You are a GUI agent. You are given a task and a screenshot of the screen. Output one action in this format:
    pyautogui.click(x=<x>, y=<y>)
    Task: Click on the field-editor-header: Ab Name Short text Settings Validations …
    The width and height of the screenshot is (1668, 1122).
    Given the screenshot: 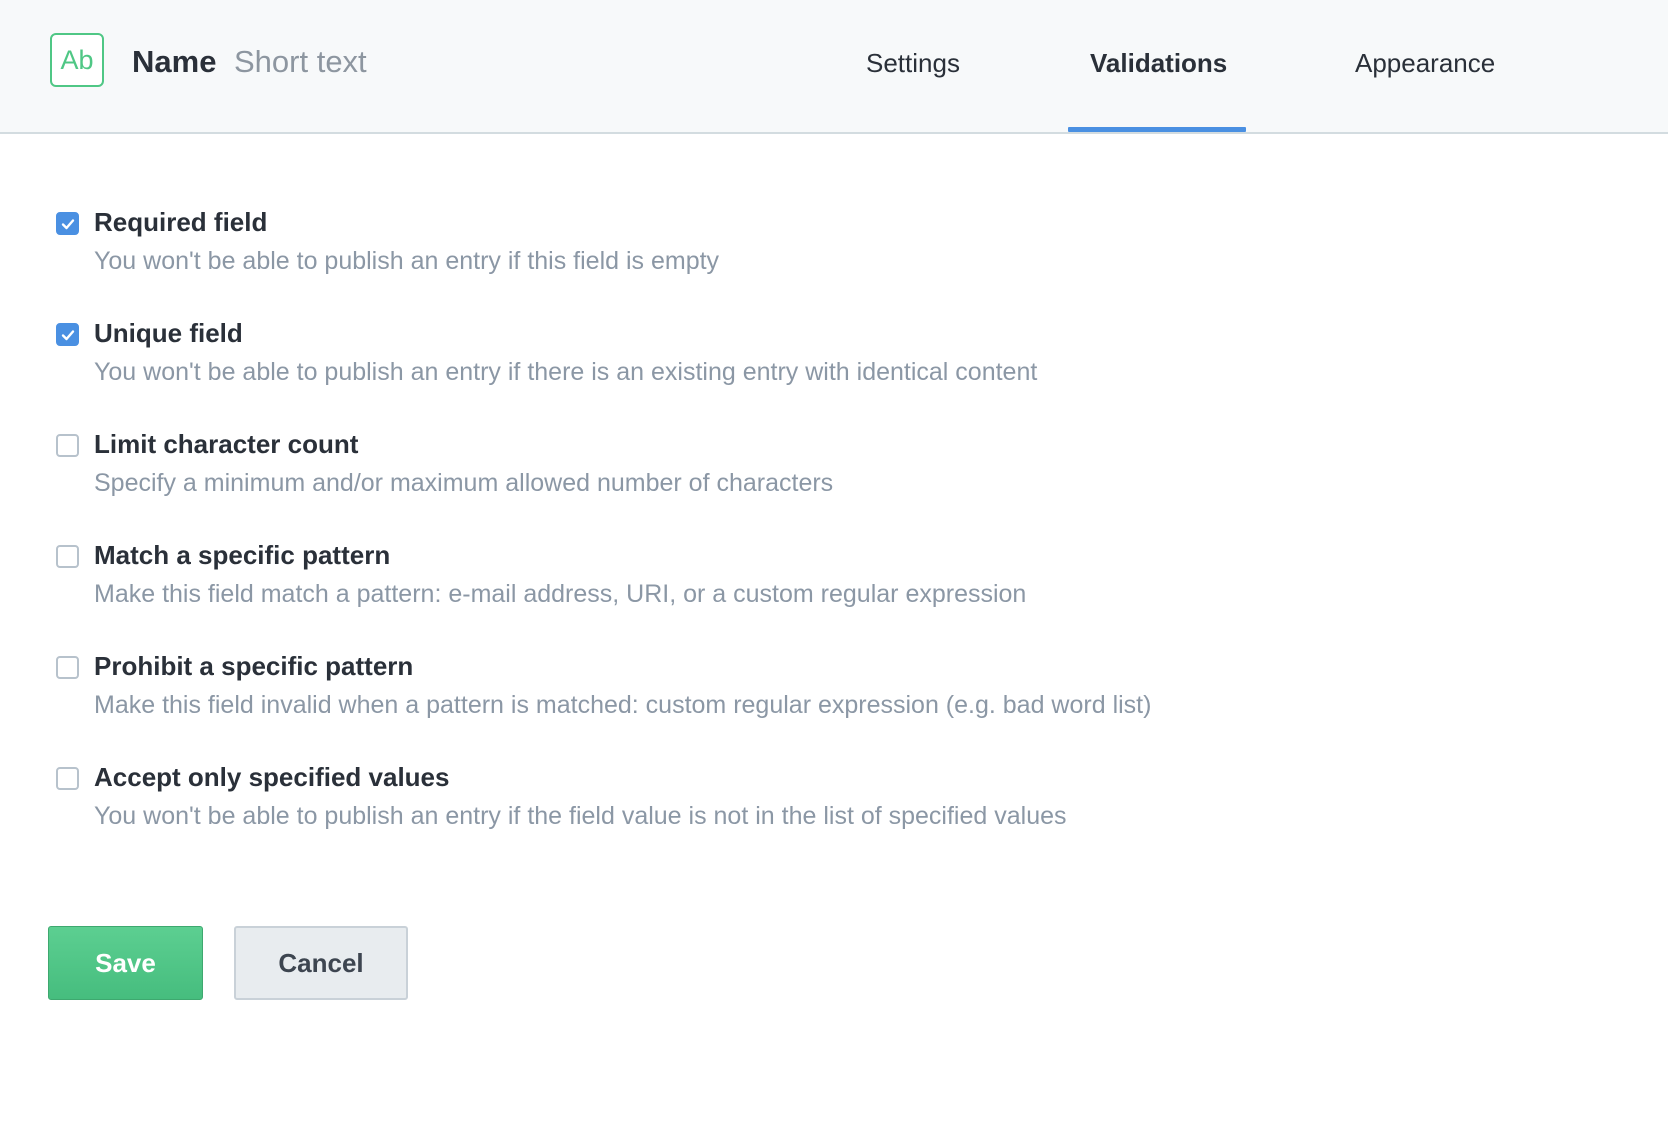 What is the action you would take?
    pyautogui.click(x=834, y=67)
    